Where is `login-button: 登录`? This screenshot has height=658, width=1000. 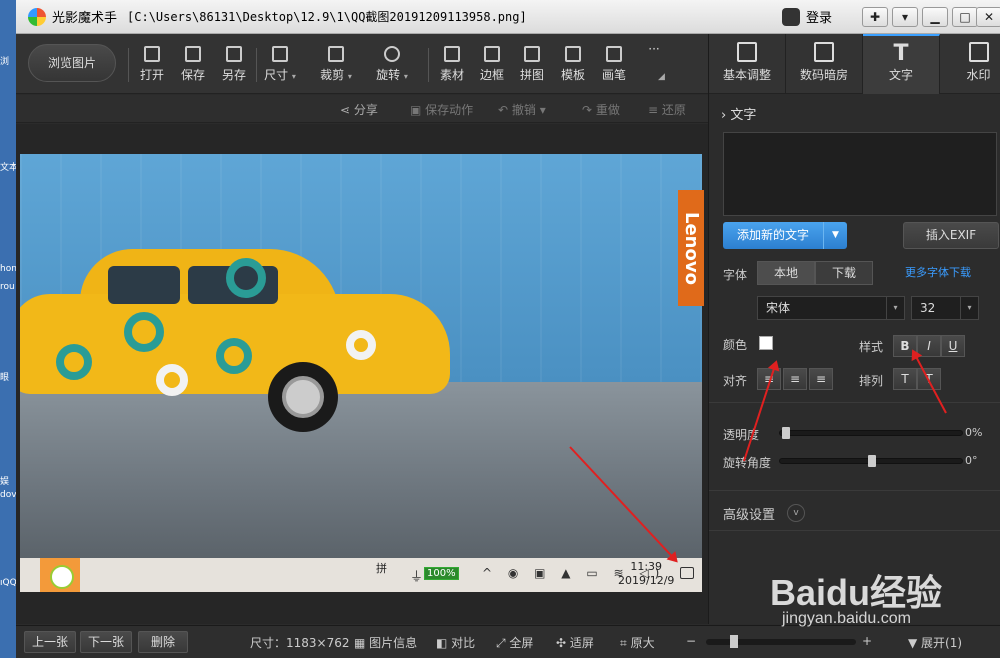 login-button: 登录 is located at coordinates (807, 16).